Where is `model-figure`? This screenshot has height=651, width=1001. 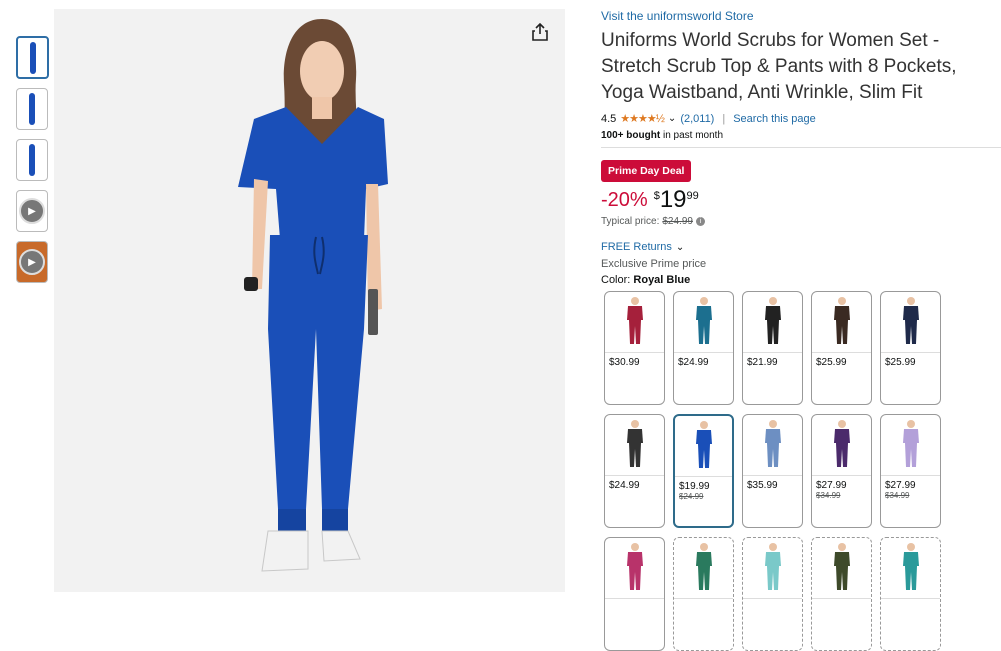
model-figure is located at coordinates (313, 295).